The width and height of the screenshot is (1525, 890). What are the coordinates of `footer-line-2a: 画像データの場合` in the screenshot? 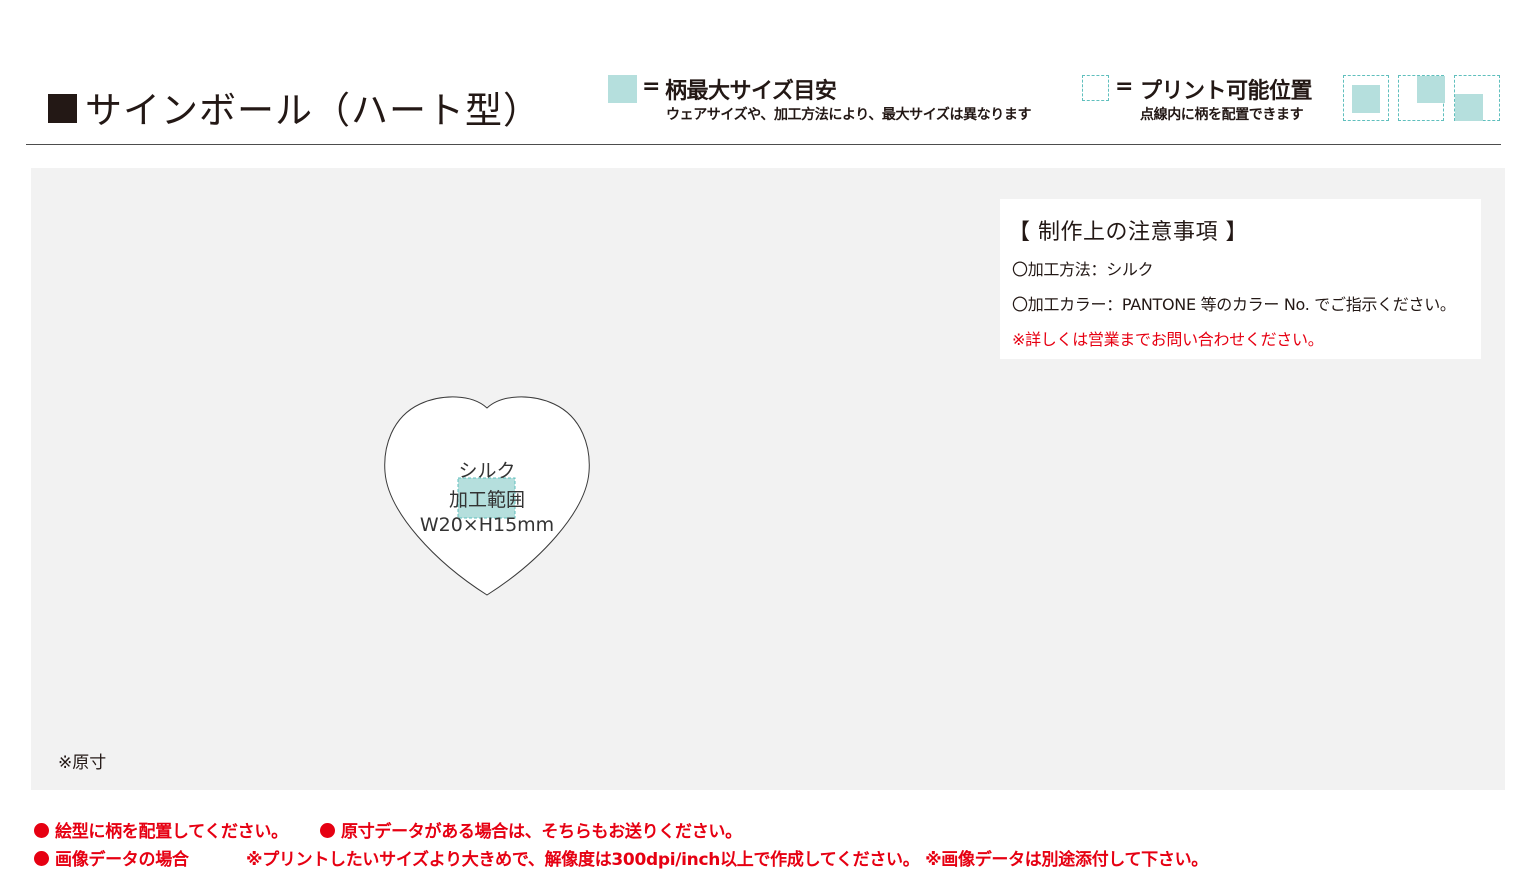 It's located at (111, 857).